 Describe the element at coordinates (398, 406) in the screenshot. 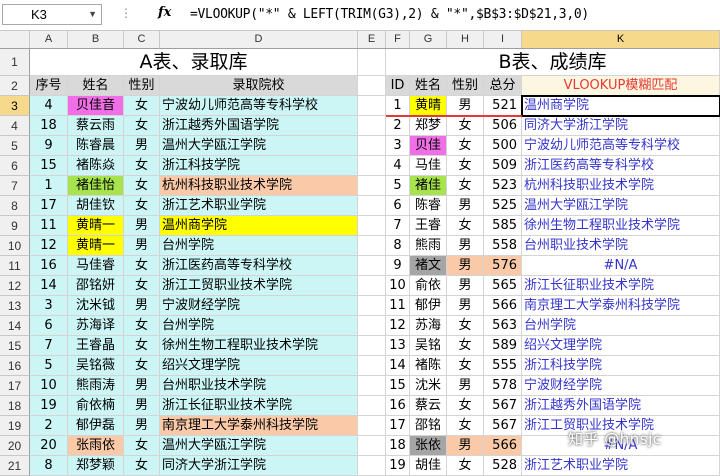

I see `table-b-id: 16` at that location.